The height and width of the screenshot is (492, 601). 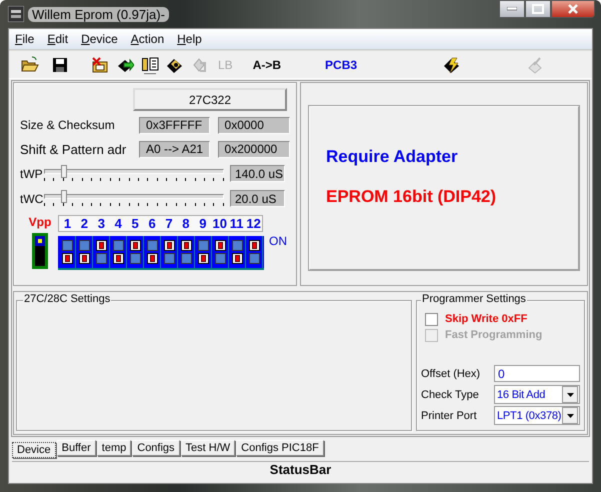 I want to click on value-field: 0x200000, so click(x=254, y=149).